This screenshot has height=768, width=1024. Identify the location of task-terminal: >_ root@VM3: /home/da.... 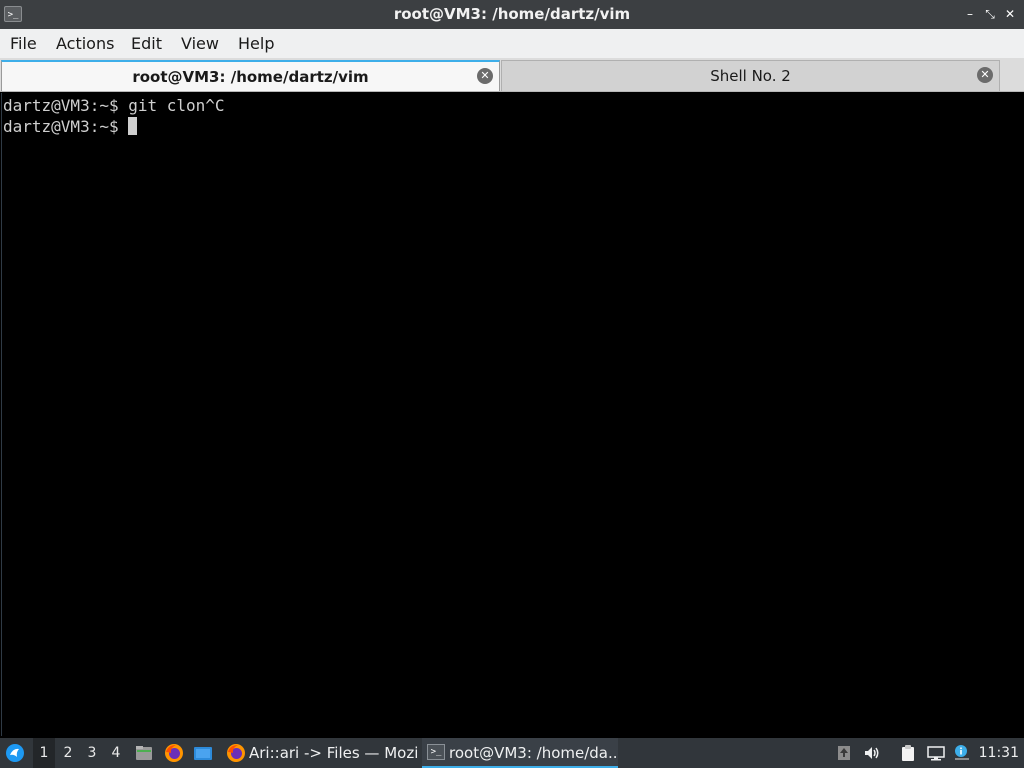
(520, 753).